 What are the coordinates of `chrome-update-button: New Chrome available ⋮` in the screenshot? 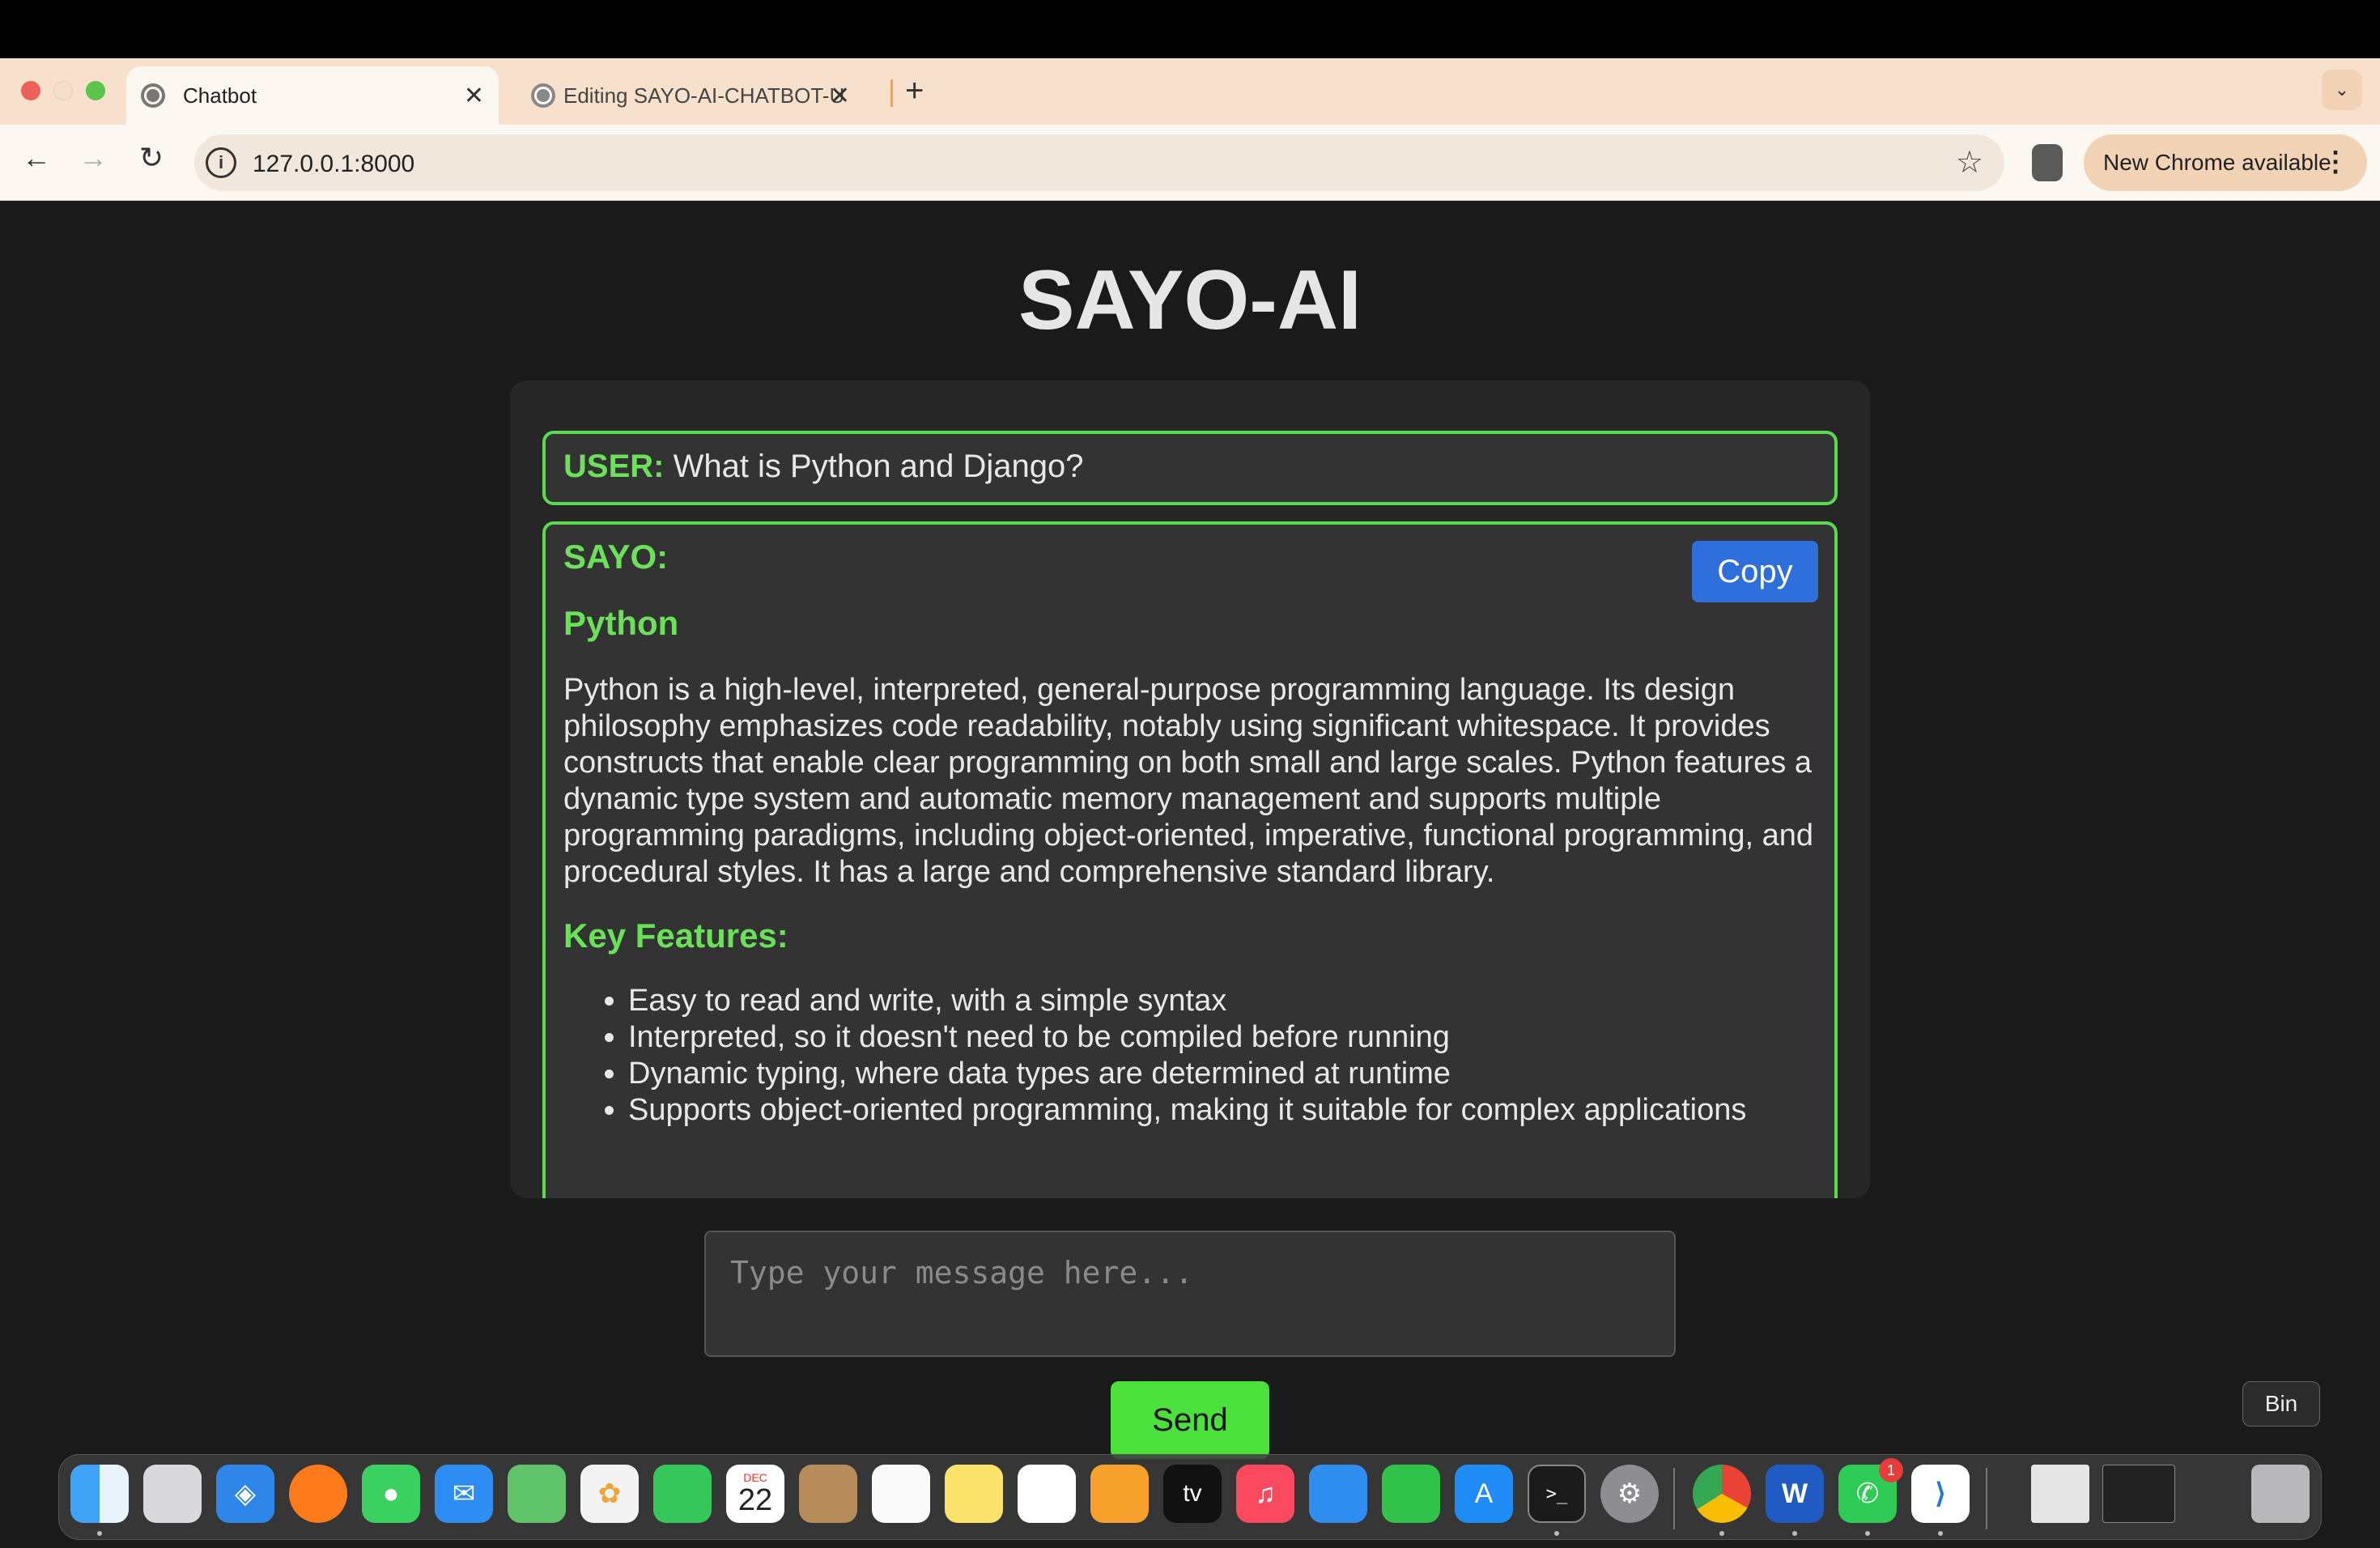 It's located at (2226, 162).